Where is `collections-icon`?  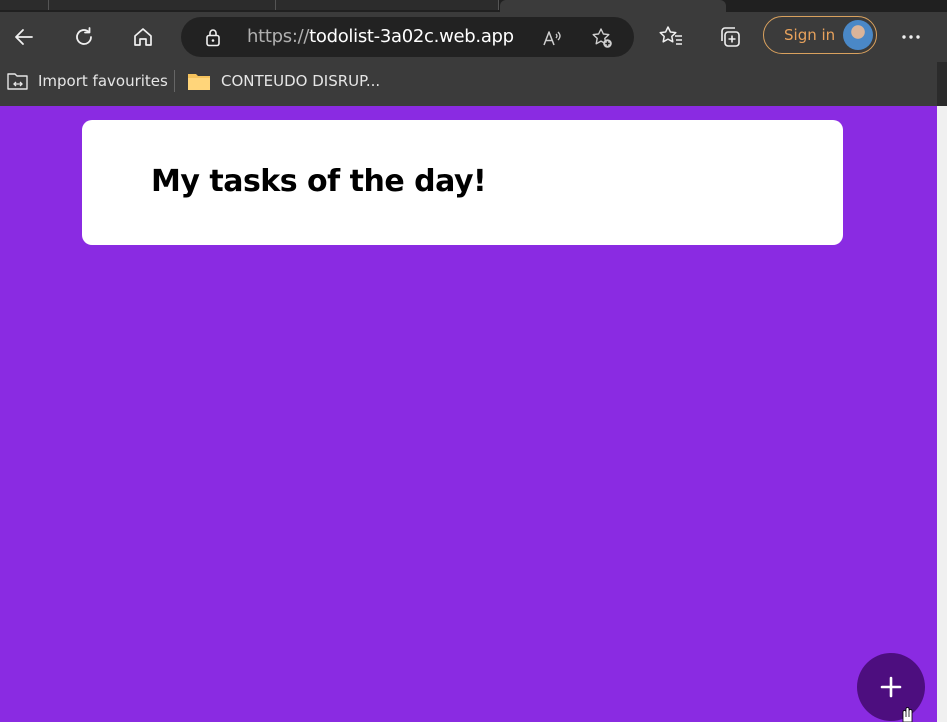
collections-icon is located at coordinates (730, 37).